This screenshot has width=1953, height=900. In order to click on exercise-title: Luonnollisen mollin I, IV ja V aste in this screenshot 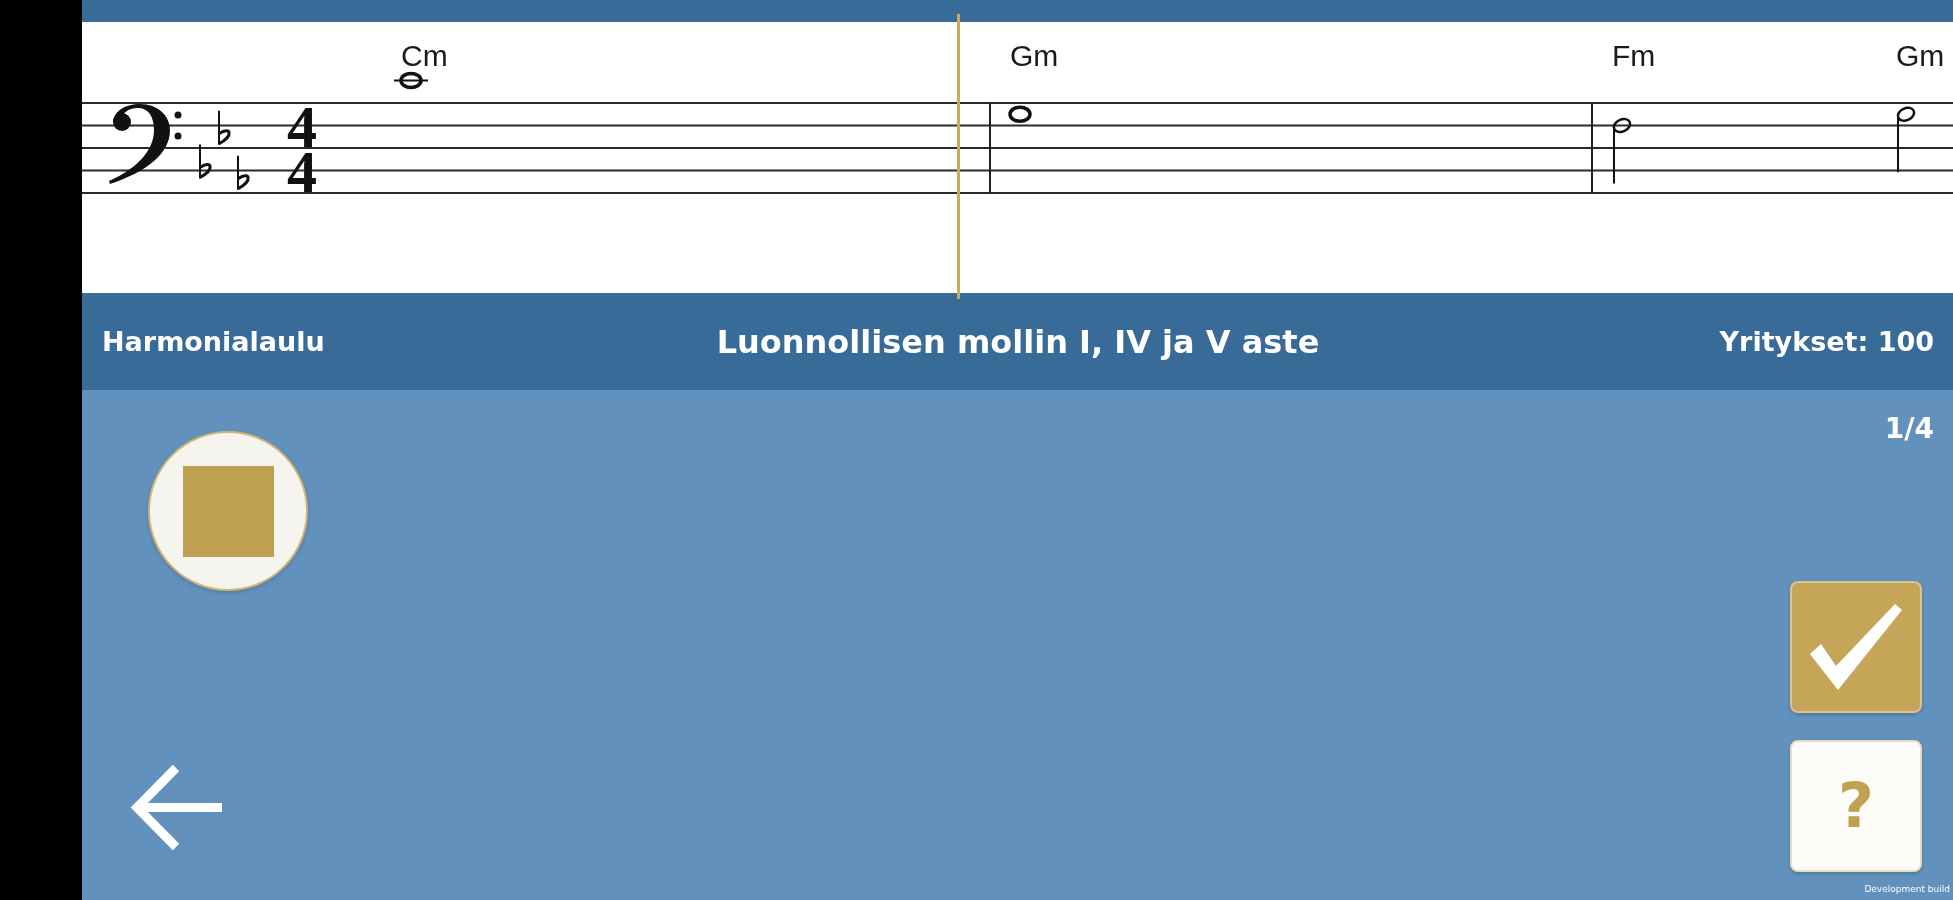, I will do `click(1018, 341)`.